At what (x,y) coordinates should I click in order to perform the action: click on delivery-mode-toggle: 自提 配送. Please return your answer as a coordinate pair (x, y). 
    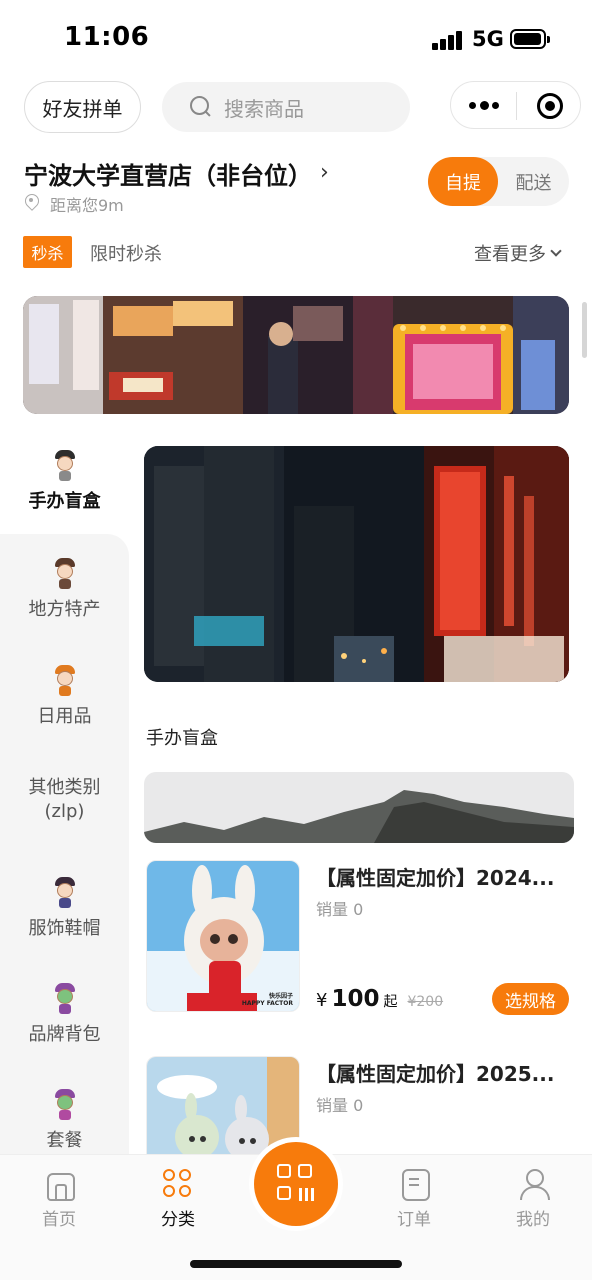
    Looking at the image, I should click on (498, 181).